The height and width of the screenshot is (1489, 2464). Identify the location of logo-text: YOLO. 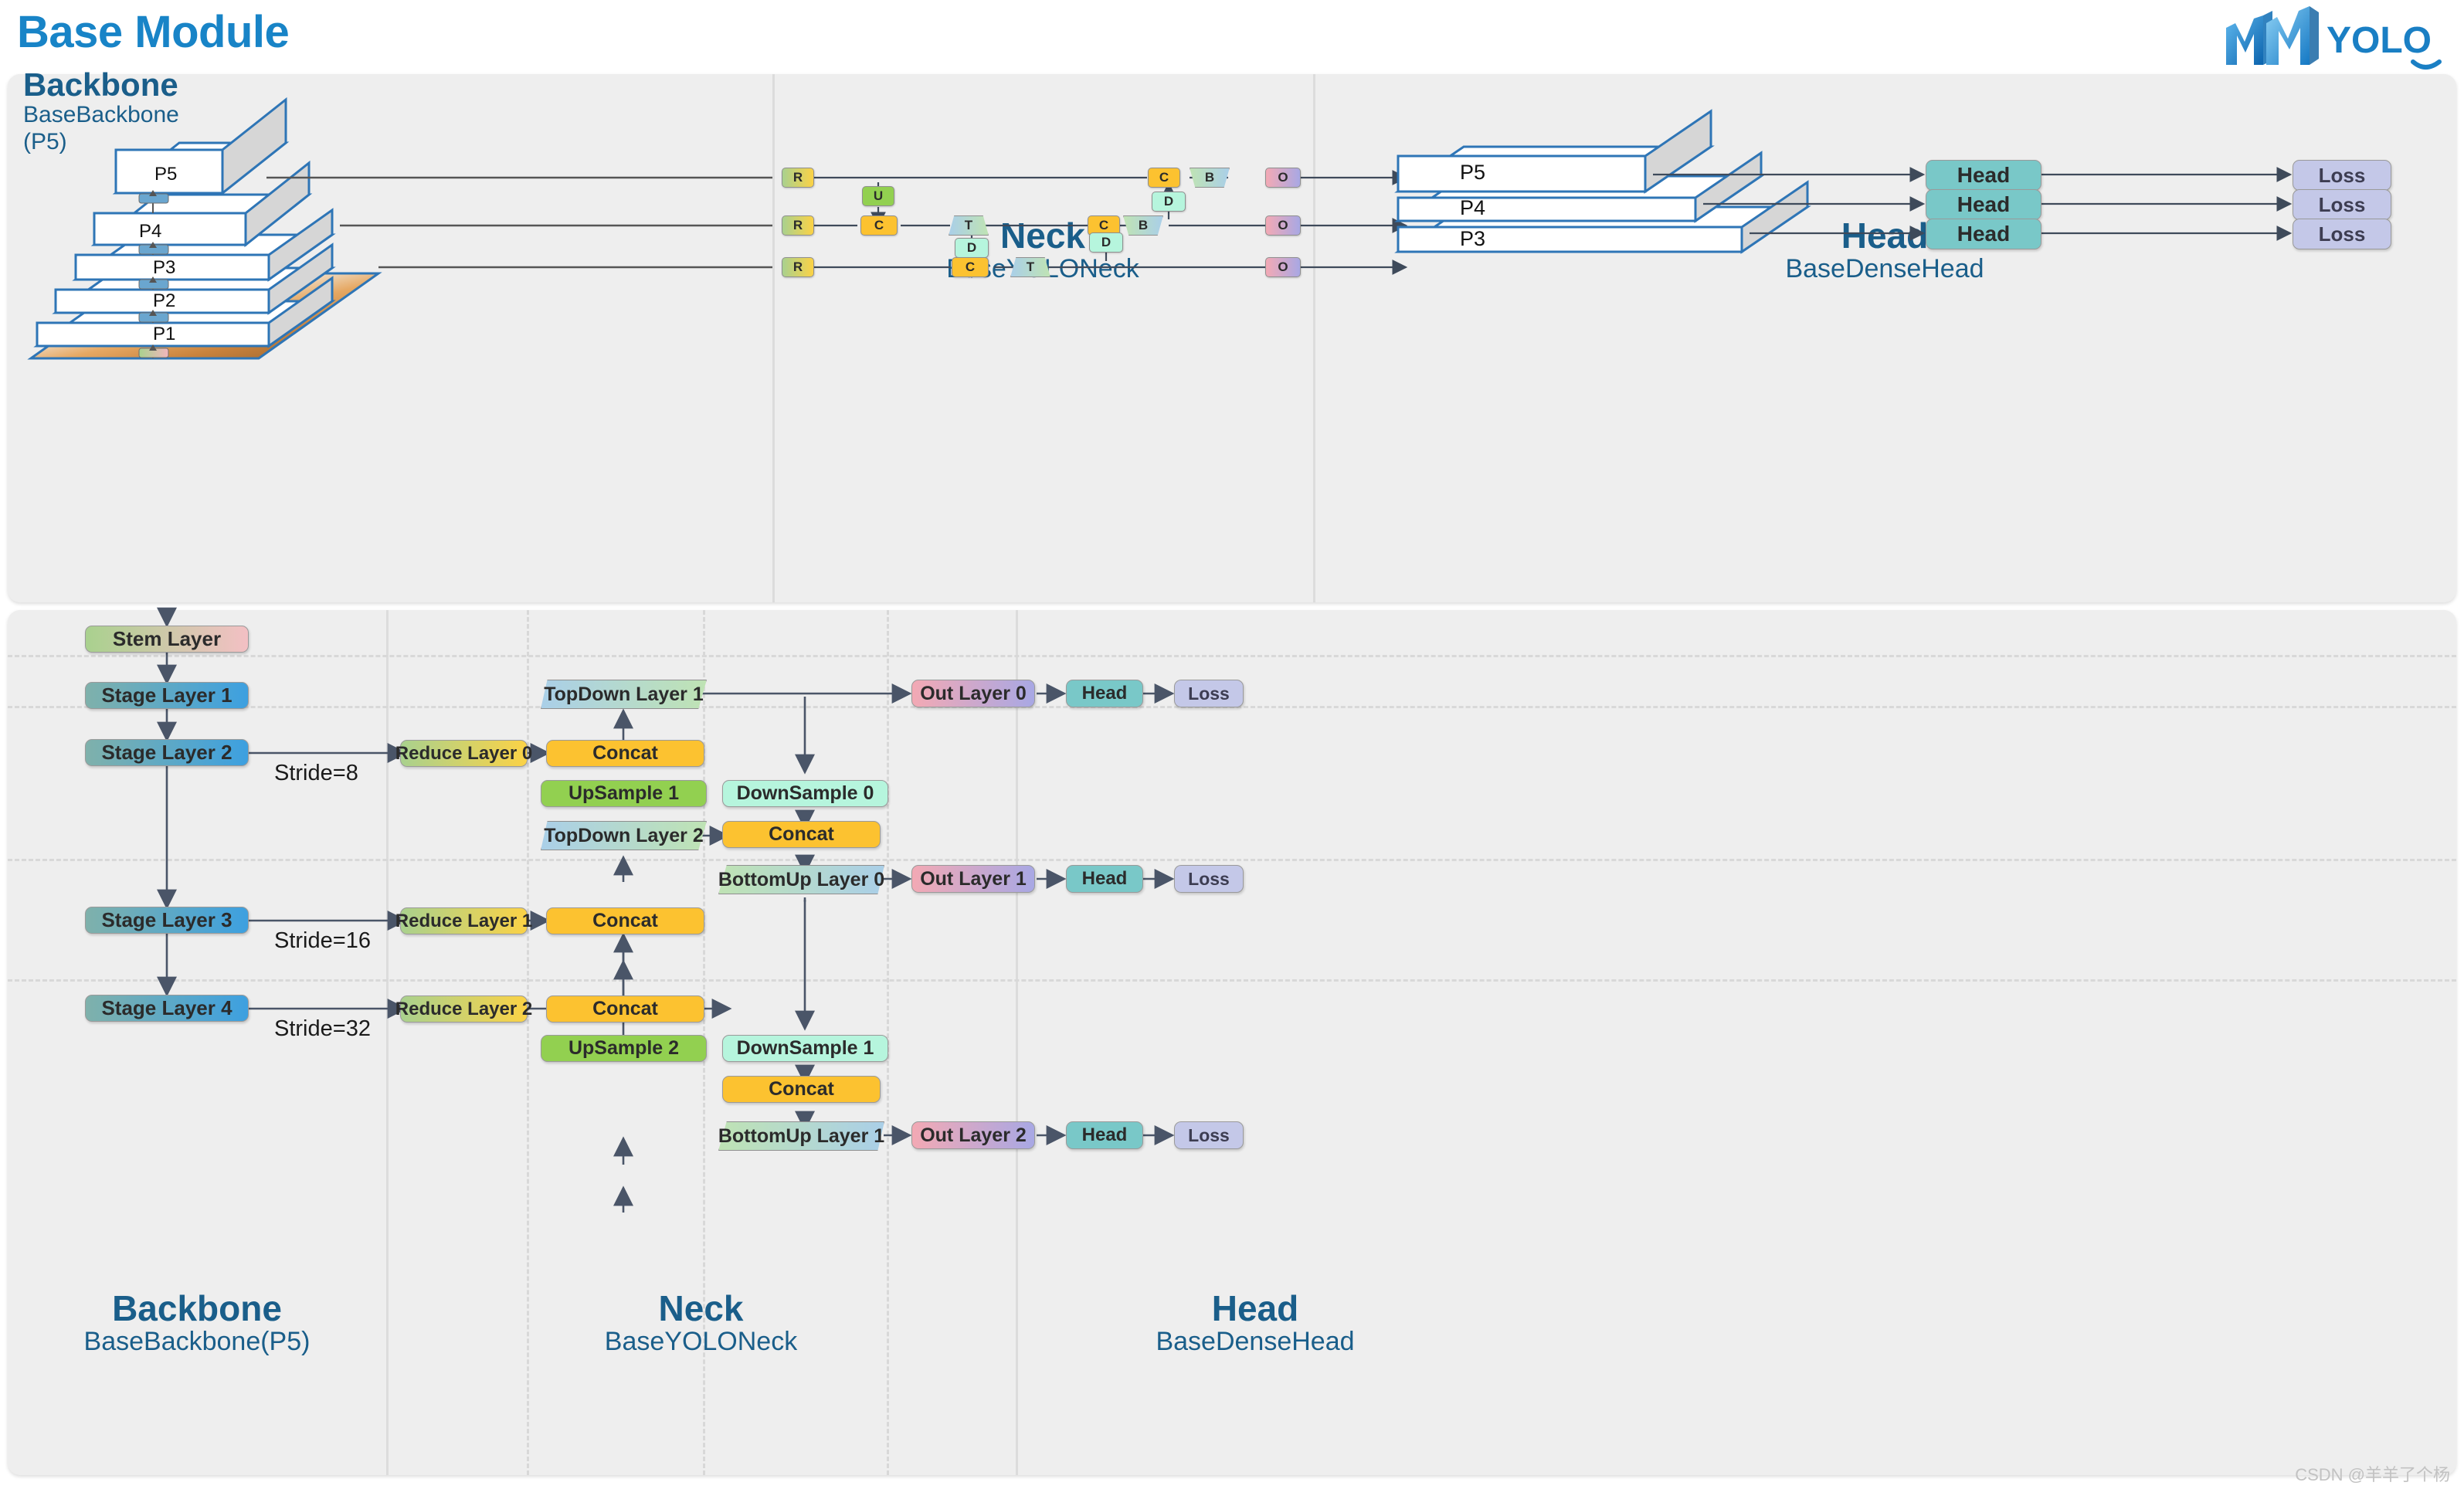
(2379, 40).